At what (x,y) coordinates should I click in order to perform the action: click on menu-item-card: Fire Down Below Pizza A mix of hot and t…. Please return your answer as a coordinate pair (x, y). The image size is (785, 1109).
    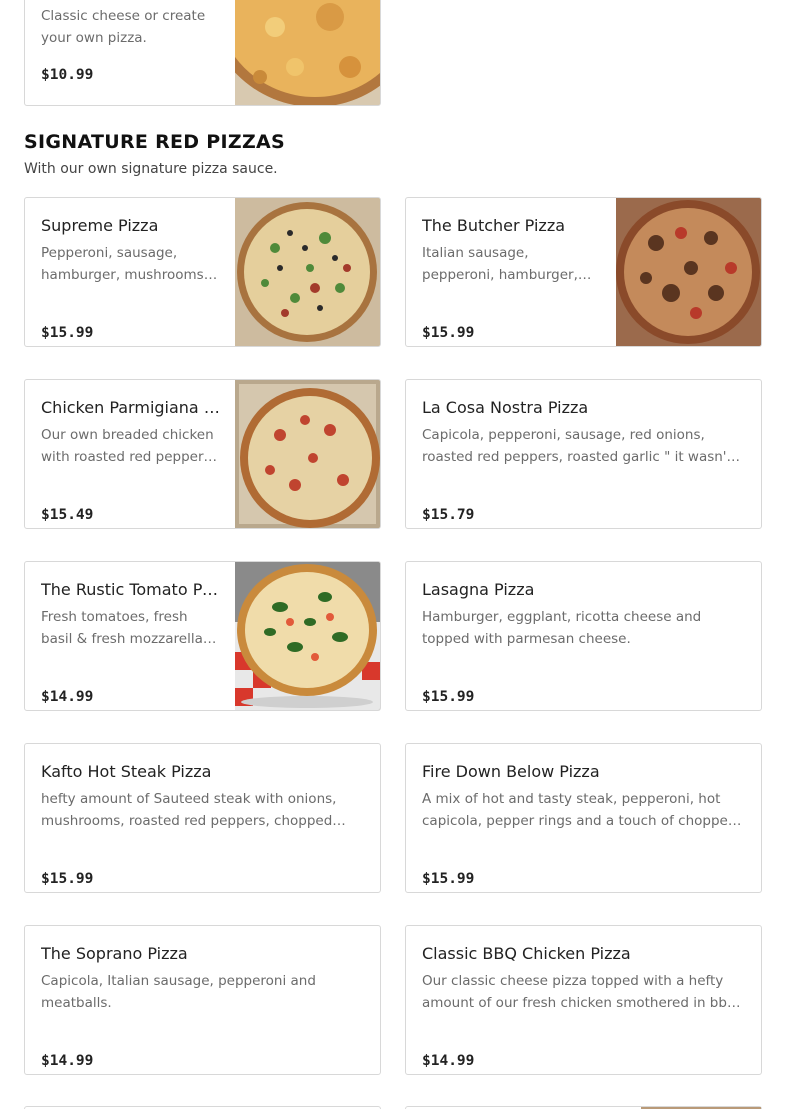
    Looking at the image, I should click on (583, 818).